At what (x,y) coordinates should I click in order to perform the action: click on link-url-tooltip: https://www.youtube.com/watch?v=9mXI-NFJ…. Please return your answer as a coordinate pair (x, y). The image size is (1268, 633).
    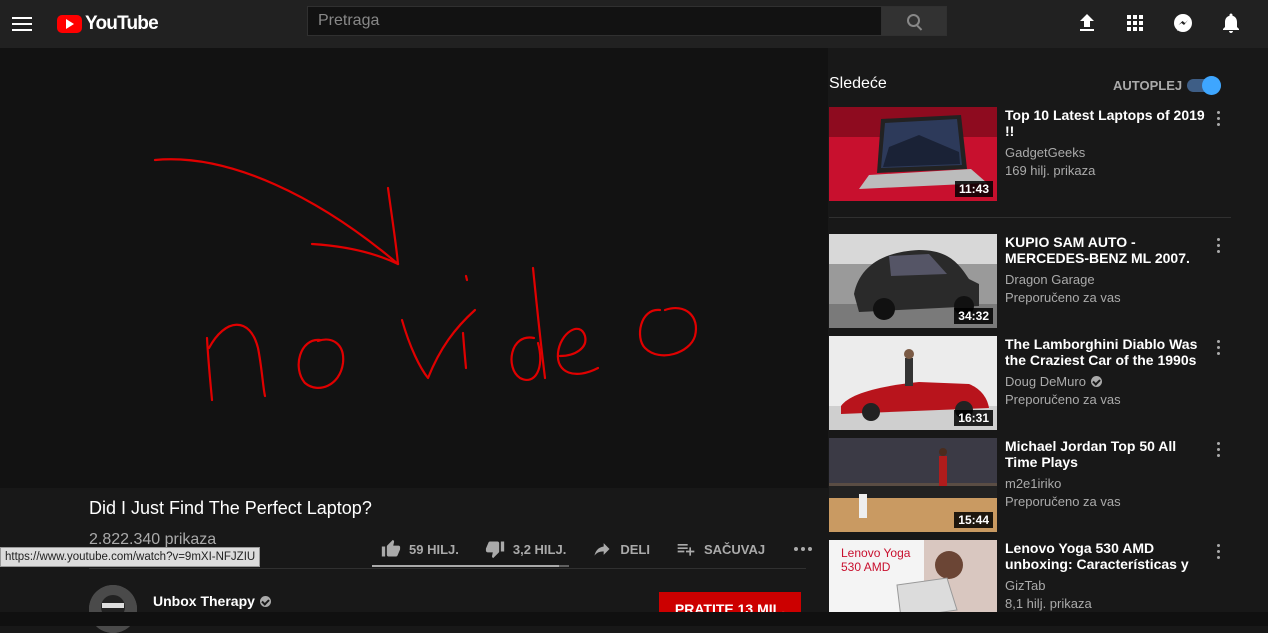
    Looking at the image, I should click on (130, 557).